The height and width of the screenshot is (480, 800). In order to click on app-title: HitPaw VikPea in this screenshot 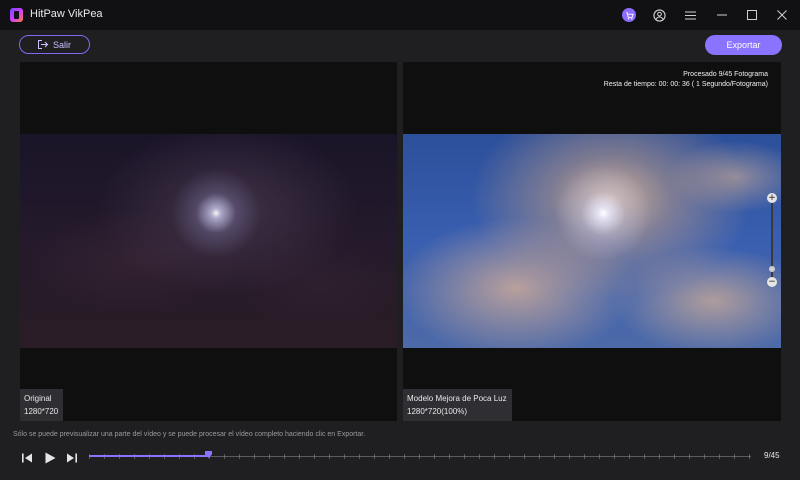, I will do `click(66, 14)`.